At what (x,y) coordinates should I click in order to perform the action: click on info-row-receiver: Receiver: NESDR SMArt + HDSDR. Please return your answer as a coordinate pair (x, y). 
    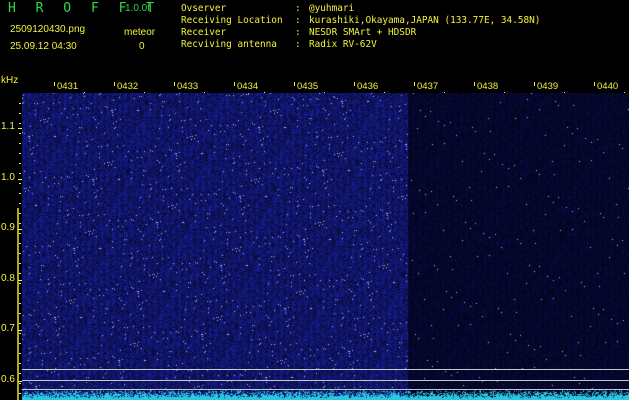
    Looking at the image, I should click on (360, 33).